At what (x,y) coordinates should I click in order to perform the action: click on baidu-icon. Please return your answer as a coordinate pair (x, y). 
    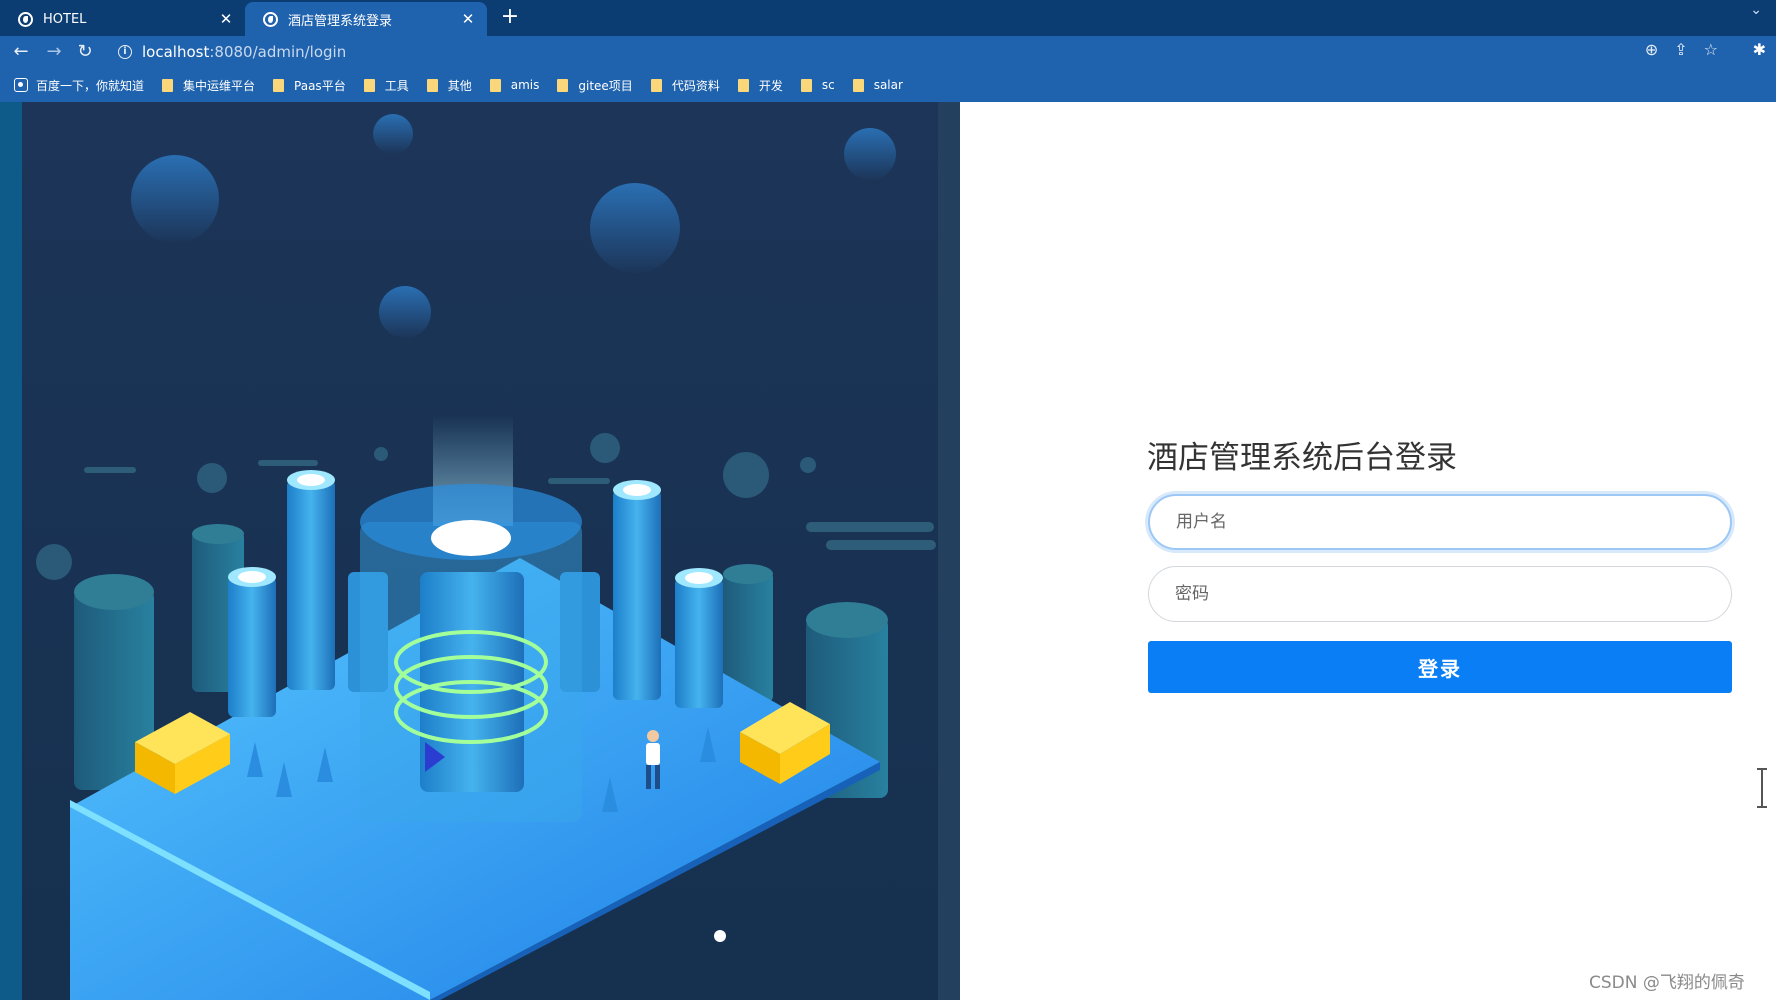
    Looking at the image, I should click on (21, 85).